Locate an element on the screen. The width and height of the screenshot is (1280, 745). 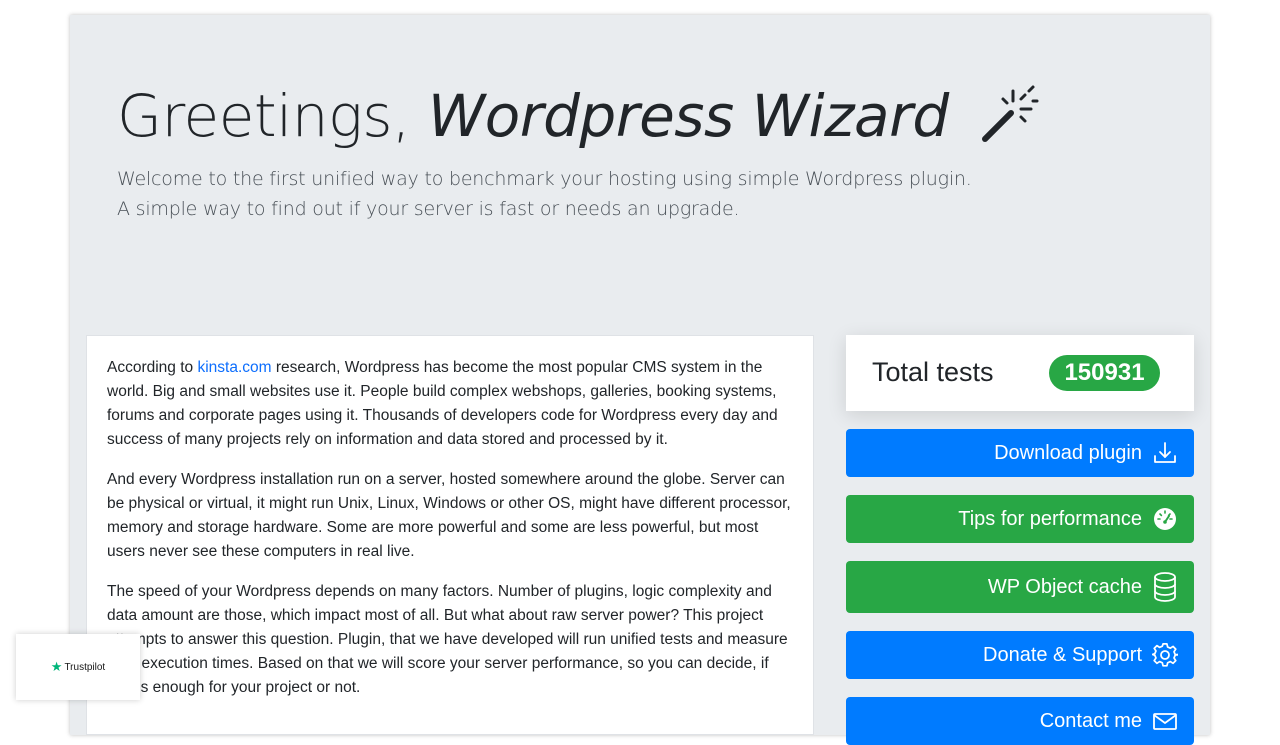
title-greeting: Greetings, is located at coordinates (272, 116).